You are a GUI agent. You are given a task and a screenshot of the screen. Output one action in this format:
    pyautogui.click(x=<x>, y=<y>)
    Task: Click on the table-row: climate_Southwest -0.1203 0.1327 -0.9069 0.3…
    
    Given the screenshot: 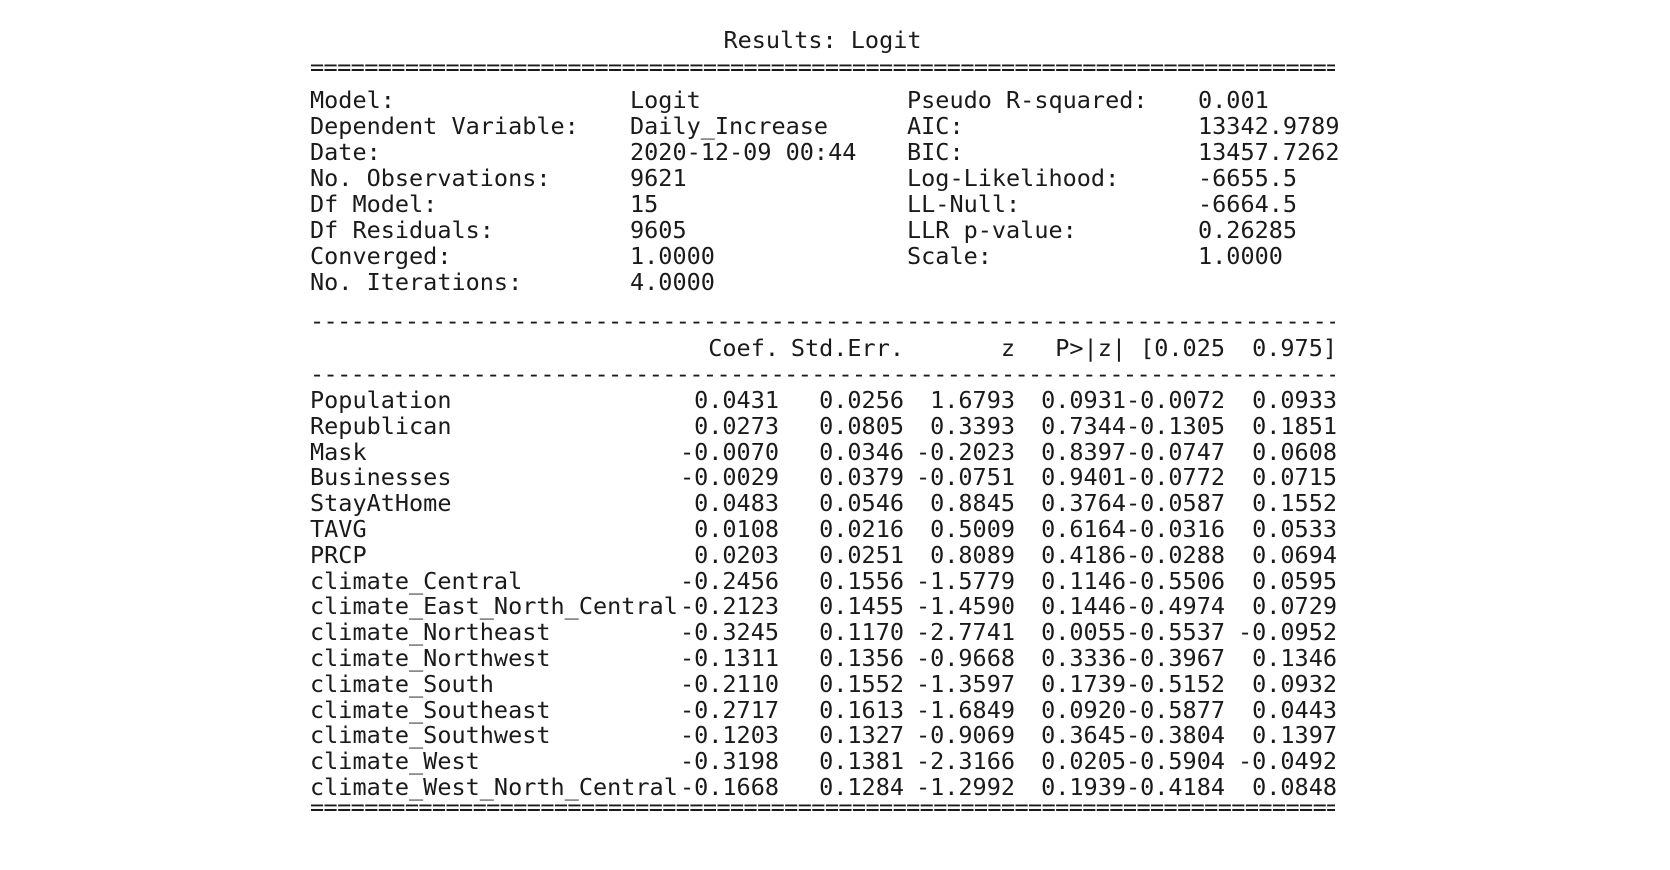 What is the action you would take?
    pyautogui.click(x=823, y=735)
    